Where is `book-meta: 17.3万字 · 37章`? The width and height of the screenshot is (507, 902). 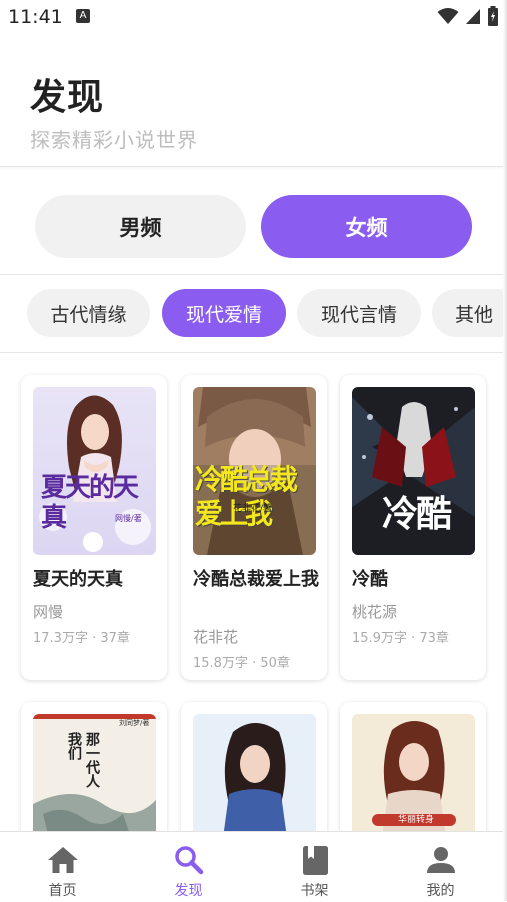
book-meta: 17.3万字 · 37章 is located at coordinates (81, 638).